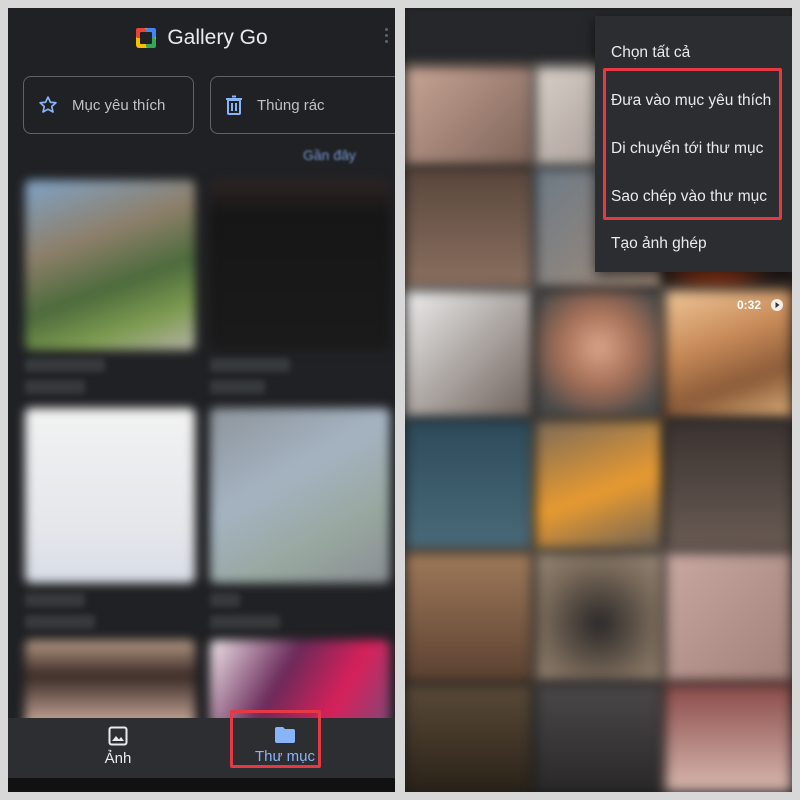 The image size is (800, 800). I want to click on folder-icon, so click(285, 735).